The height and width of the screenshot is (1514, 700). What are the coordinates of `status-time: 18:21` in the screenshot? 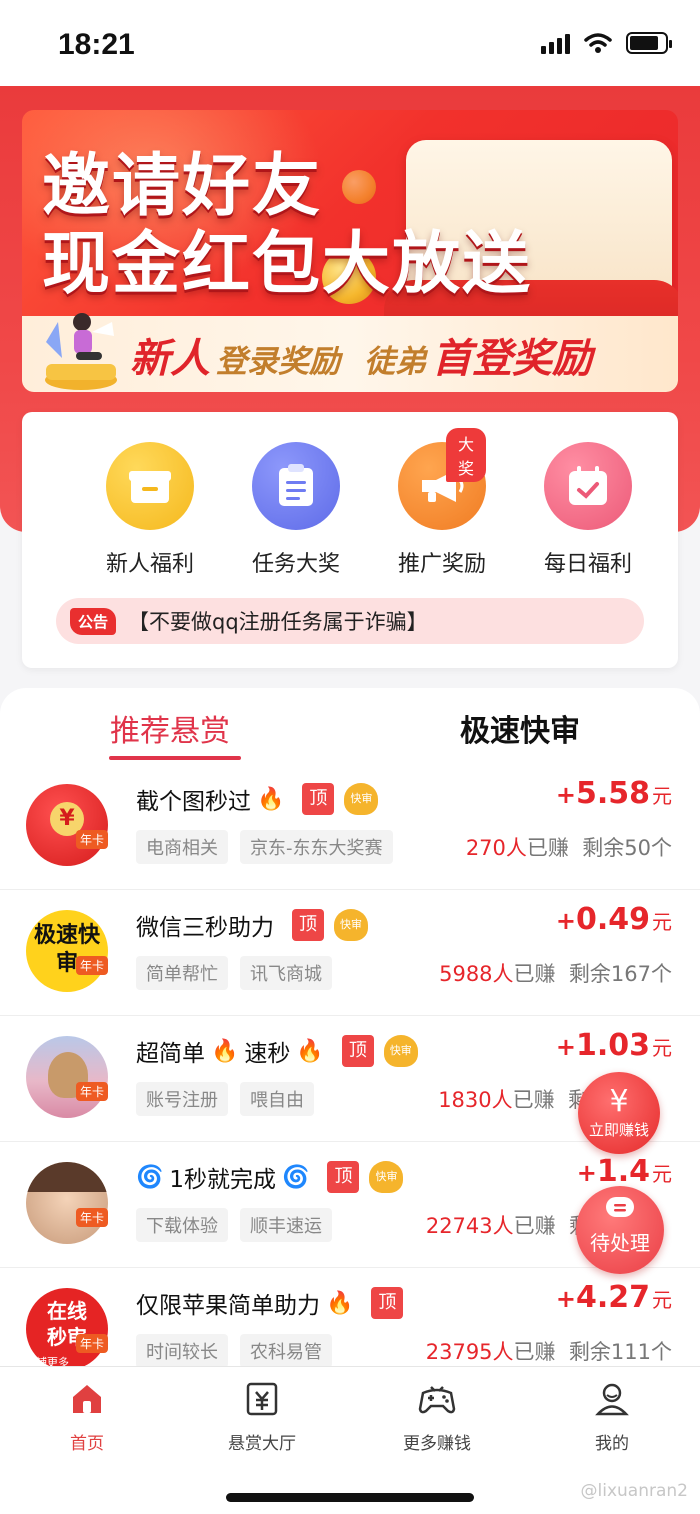 It's located at (96, 44).